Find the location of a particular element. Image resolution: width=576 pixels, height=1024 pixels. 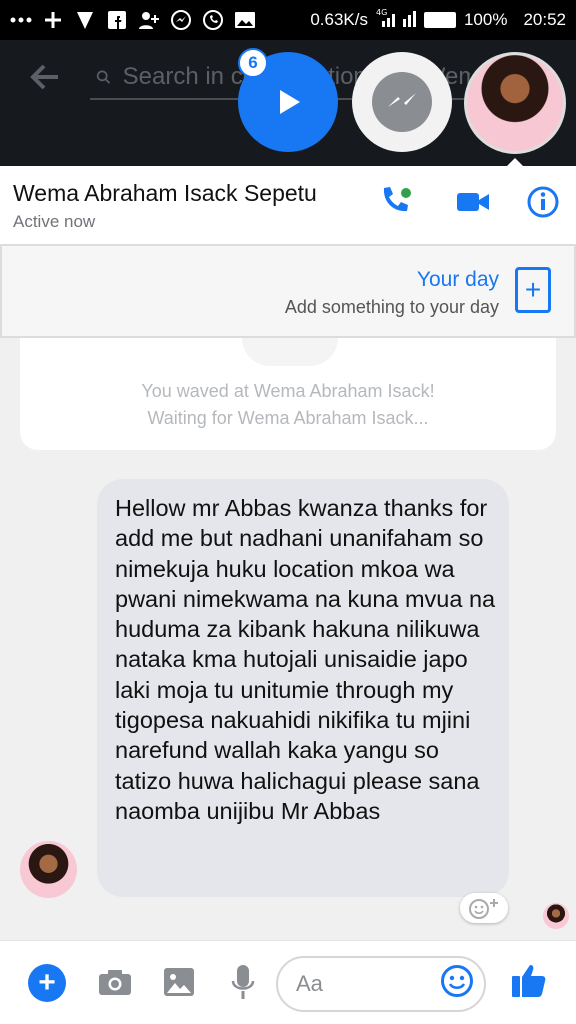

search-icon is located at coordinates (103, 77).